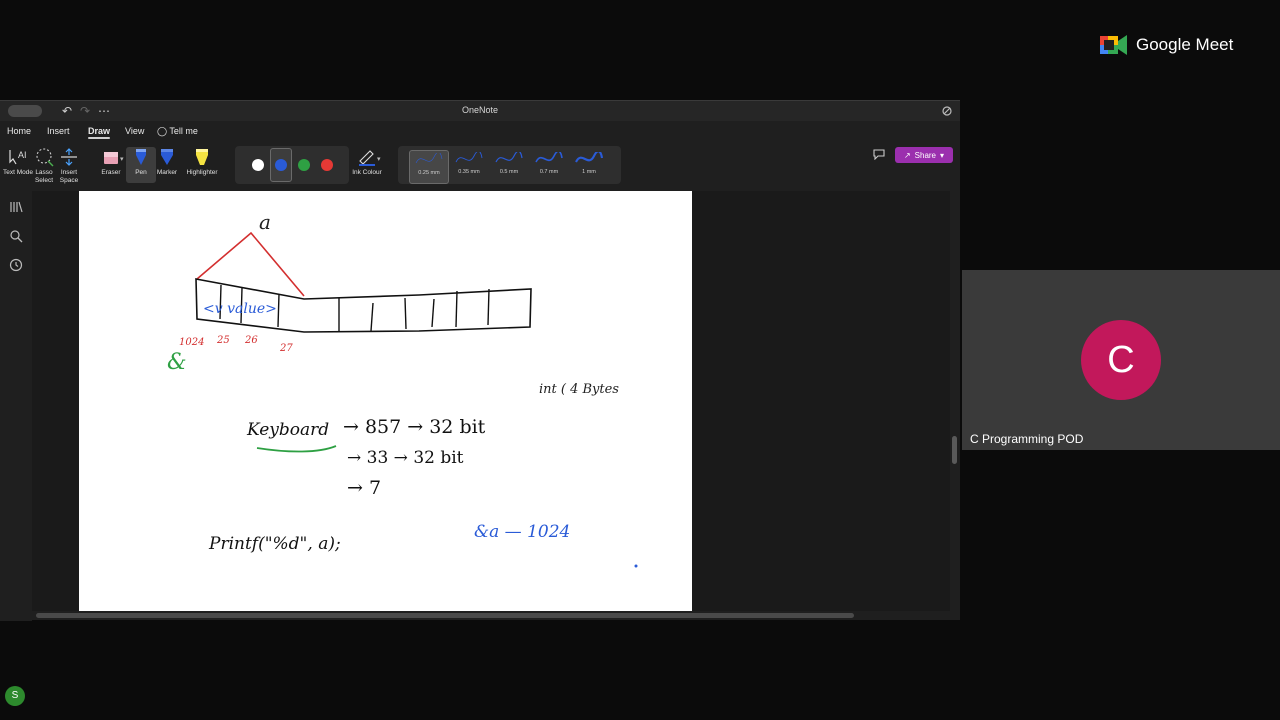 The width and height of the screenshot is (1280, 720). Describe the element at coordinates (469, 172) in the screenshot. I see `thickness-label: 0.35 mm` at that location.